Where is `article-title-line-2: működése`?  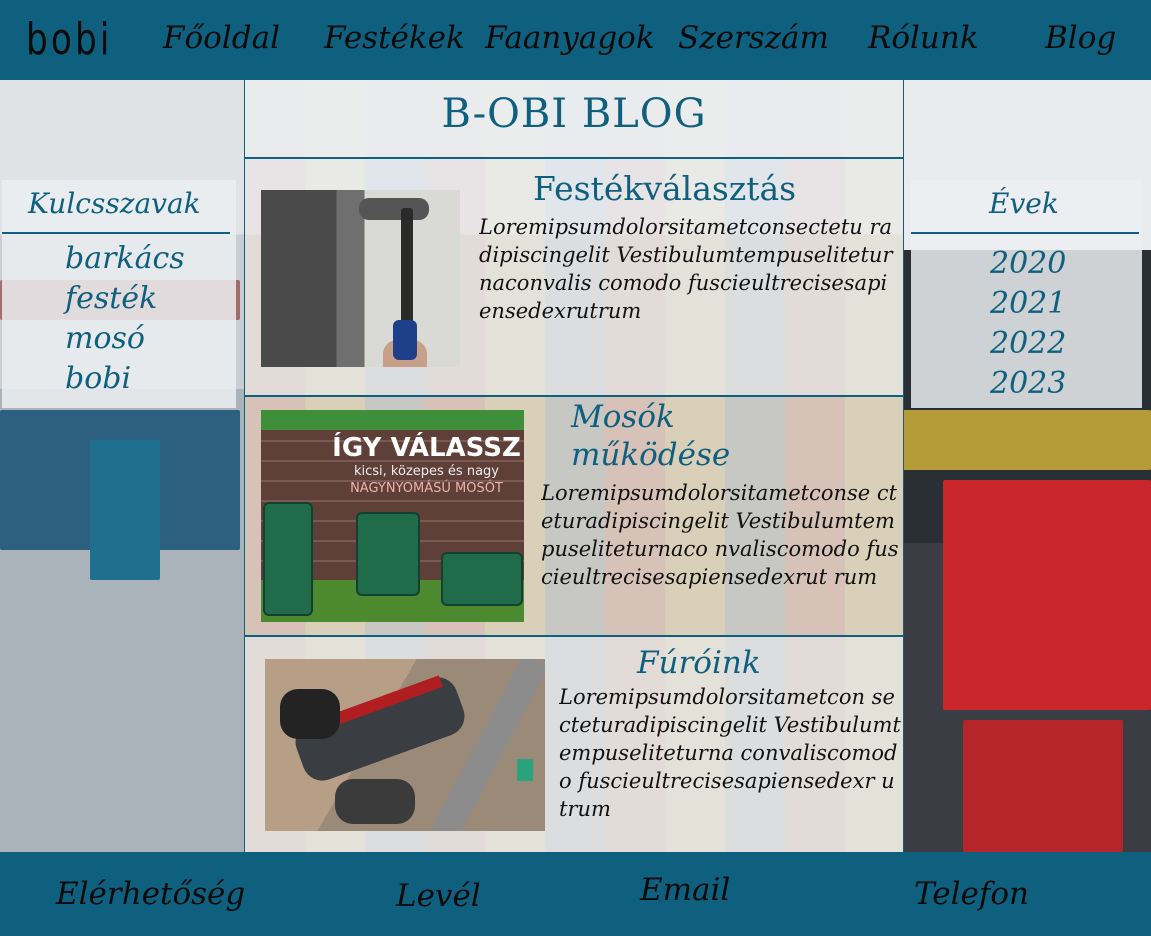
article-title-line-2: működése is located at coordinates (650, 455).